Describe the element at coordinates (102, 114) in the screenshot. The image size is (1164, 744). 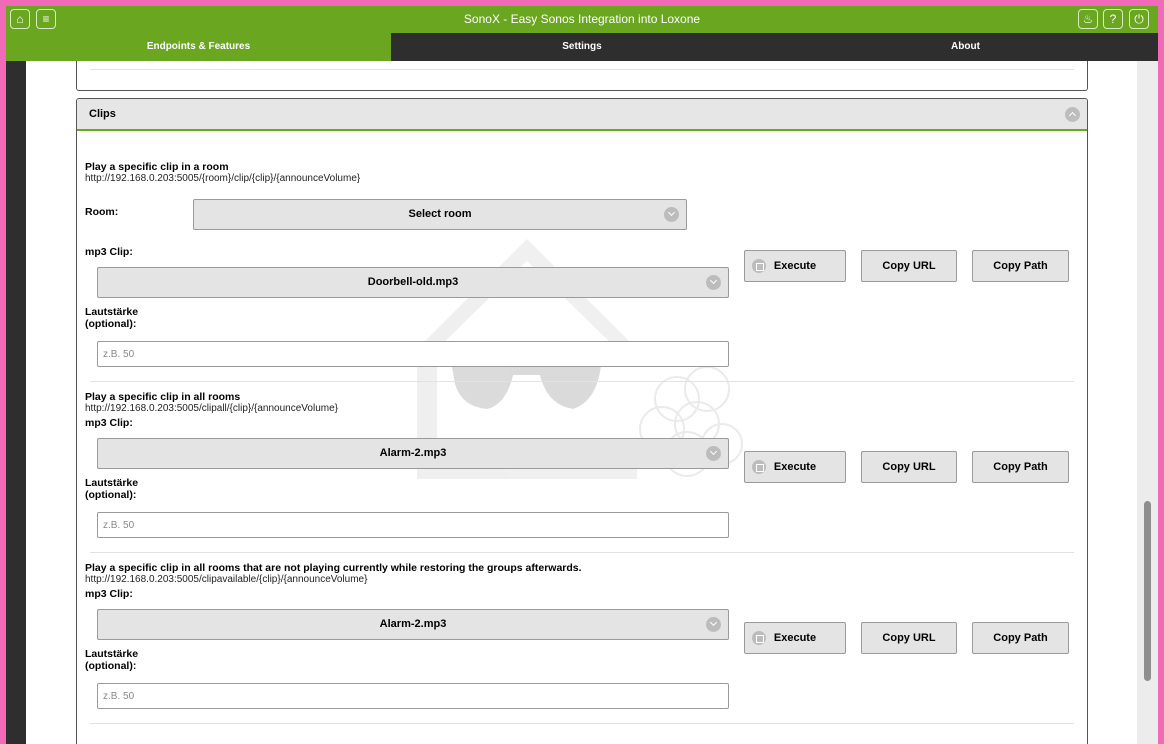
I see `clips-panel-title: Clips` at that location.